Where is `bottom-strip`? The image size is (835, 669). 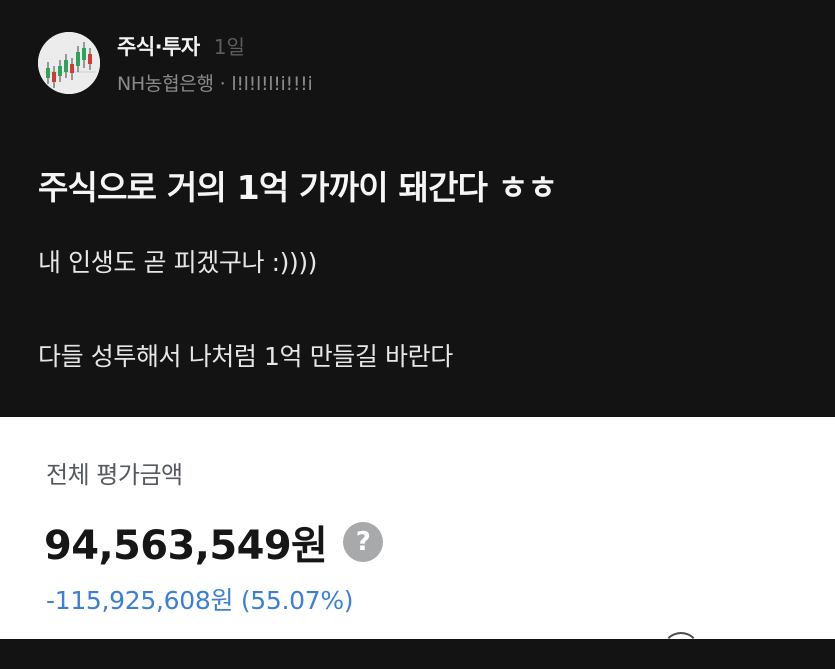
bottom-strip is located at coordinates (417, 654).